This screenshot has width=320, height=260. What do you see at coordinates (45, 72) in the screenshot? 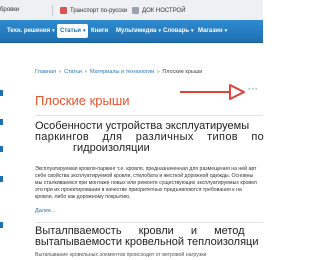
I see `breadcrumb-home: Главная` at bounding box center [45, 72].